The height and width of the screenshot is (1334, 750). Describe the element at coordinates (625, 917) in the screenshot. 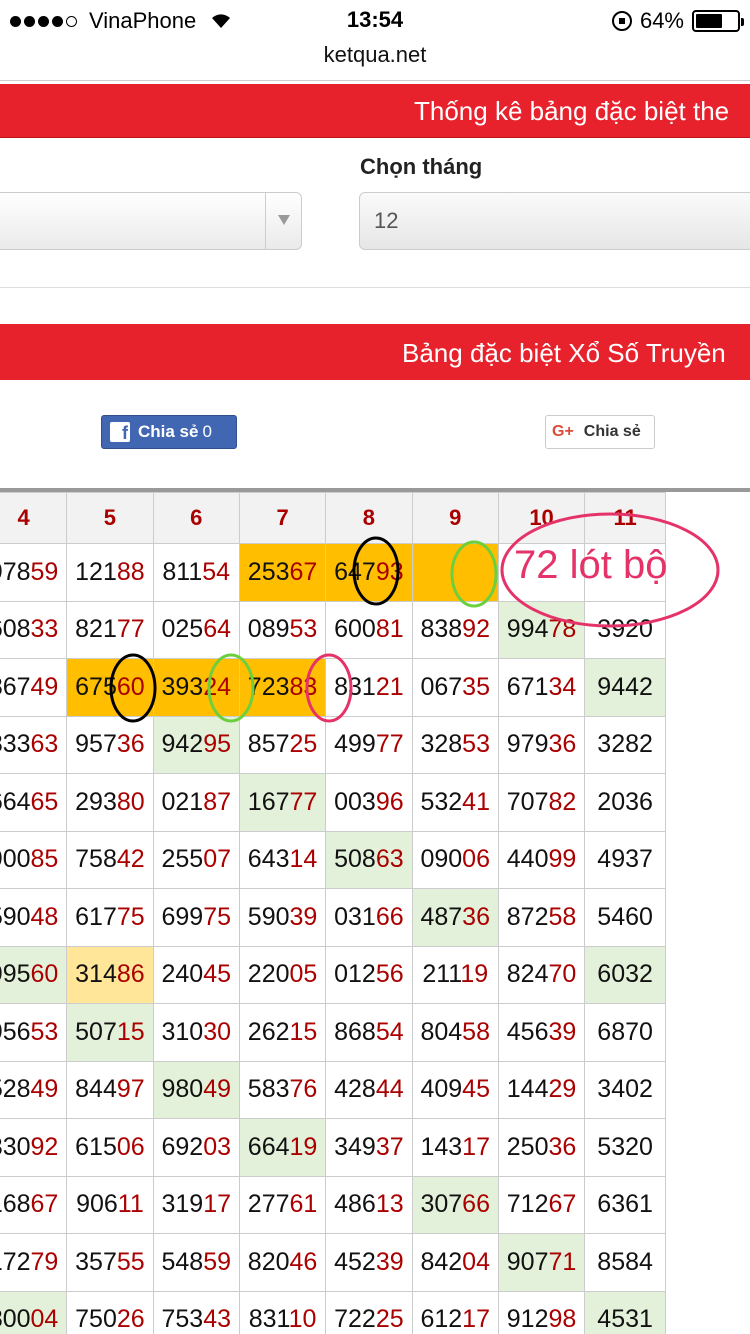

I see `result-cell: 5460` at that location.